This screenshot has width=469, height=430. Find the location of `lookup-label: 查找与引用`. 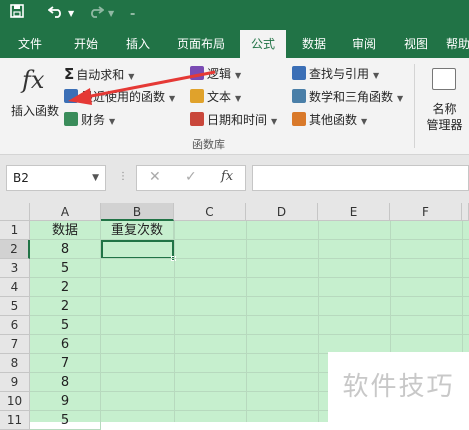

lookup-label: 查找与引用 is located at coordinates (339, 74).